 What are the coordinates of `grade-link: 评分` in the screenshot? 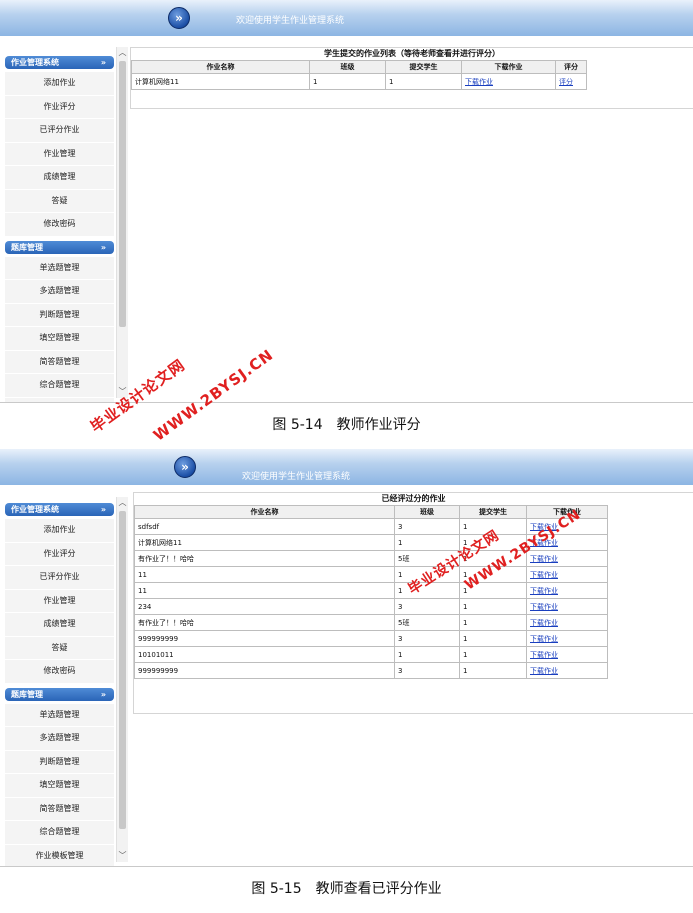 It's located at (566, 82).